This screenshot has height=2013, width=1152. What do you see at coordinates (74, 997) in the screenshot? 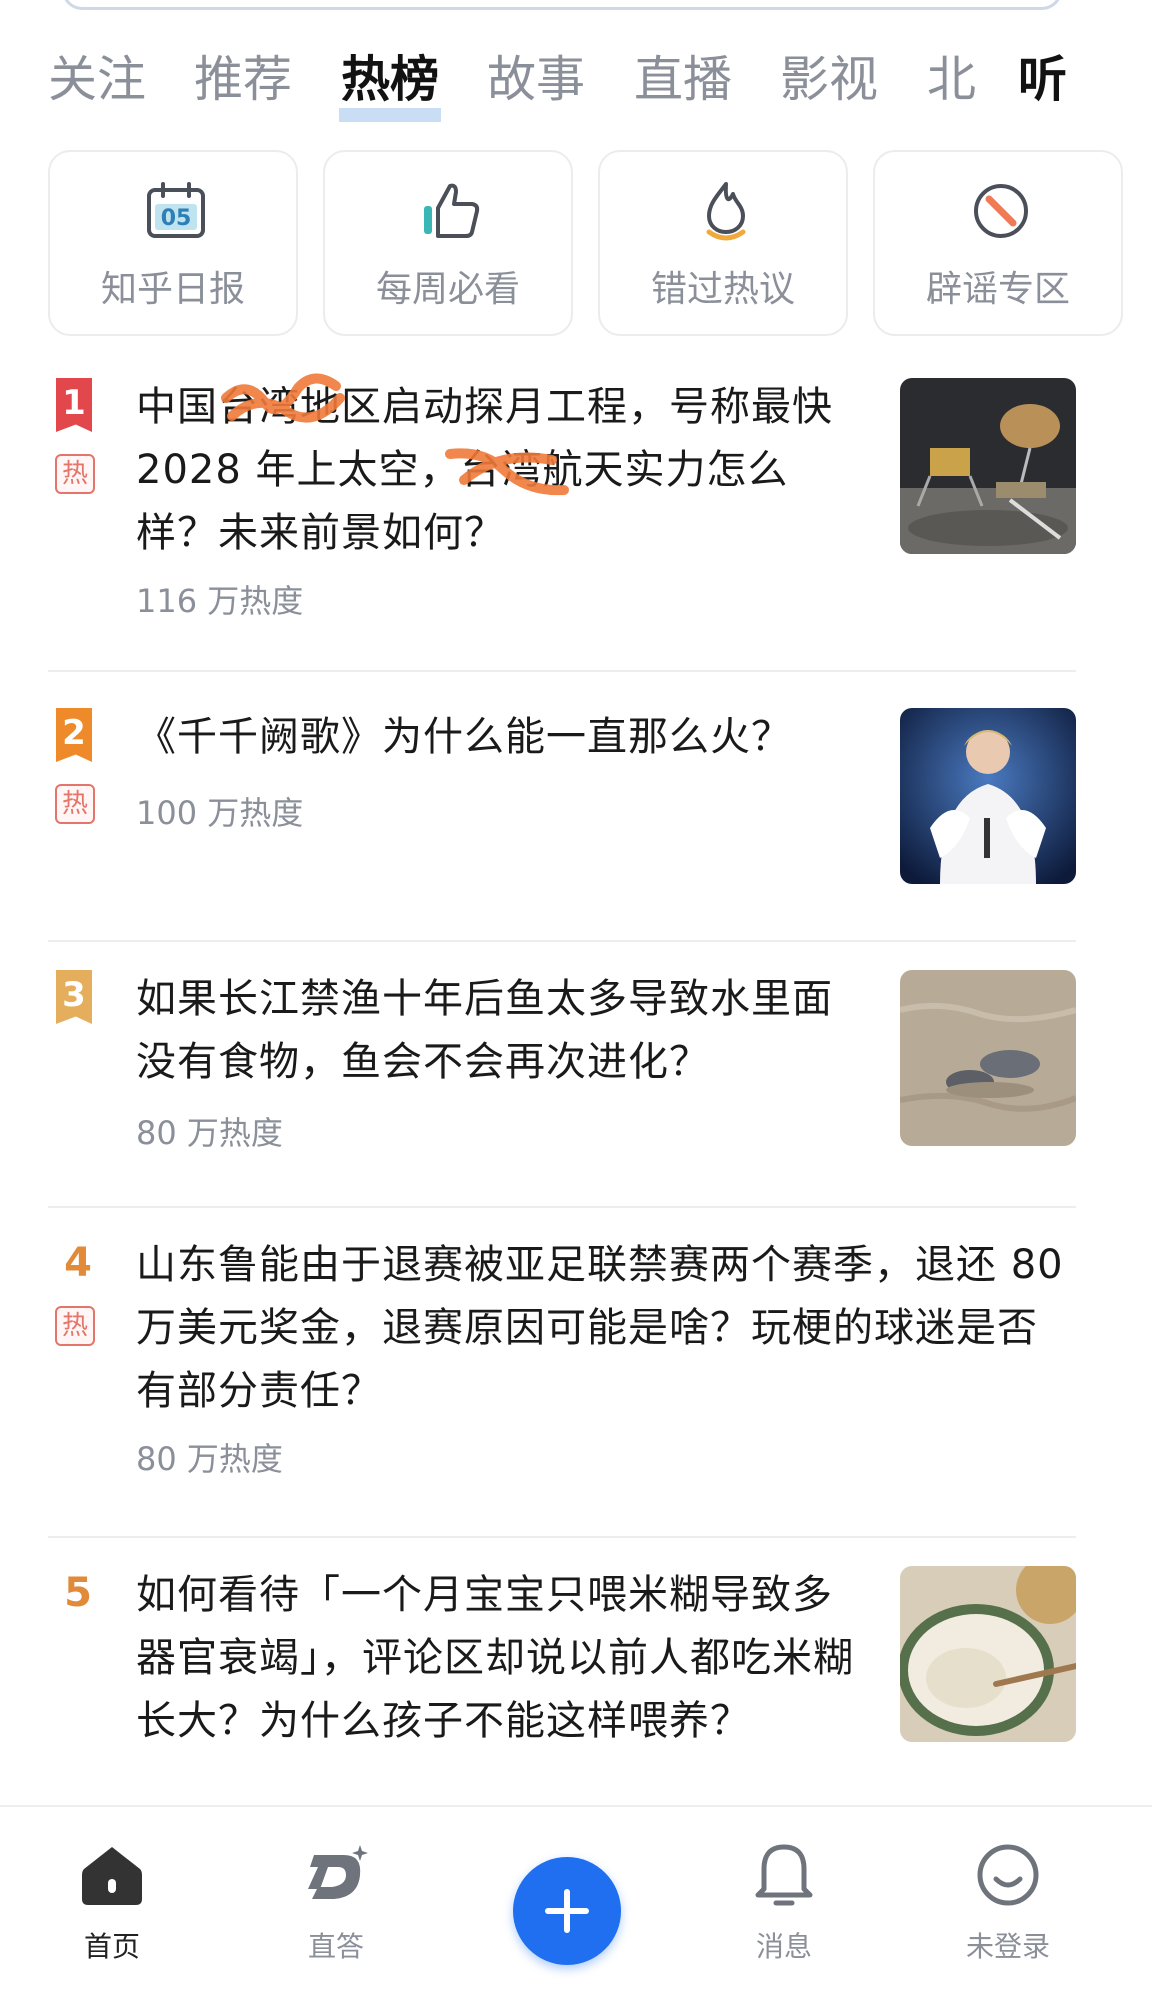
I see `rank-flag: 3` at bounding box center [74, 997].